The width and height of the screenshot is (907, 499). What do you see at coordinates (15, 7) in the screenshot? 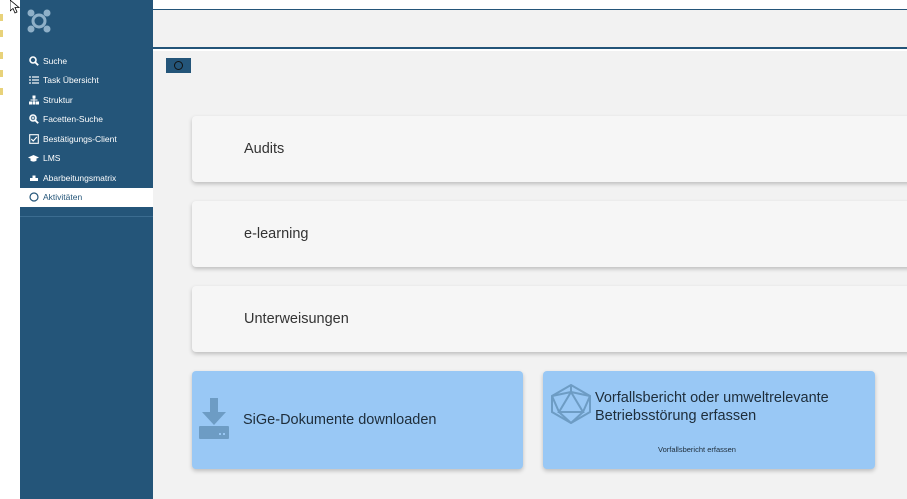
I see `mouse-cursor-icon` at bounding box center [15, 7].